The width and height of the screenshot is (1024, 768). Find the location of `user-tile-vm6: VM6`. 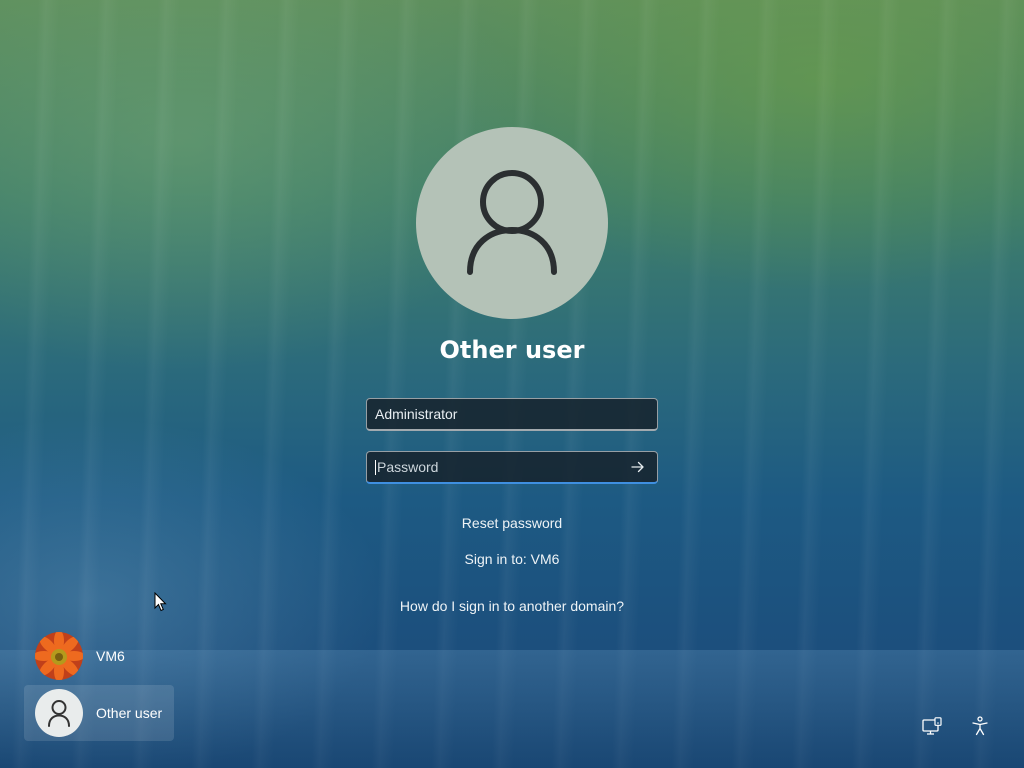

user-tile-vm6: VM6 is located at coordinates (99, 656).